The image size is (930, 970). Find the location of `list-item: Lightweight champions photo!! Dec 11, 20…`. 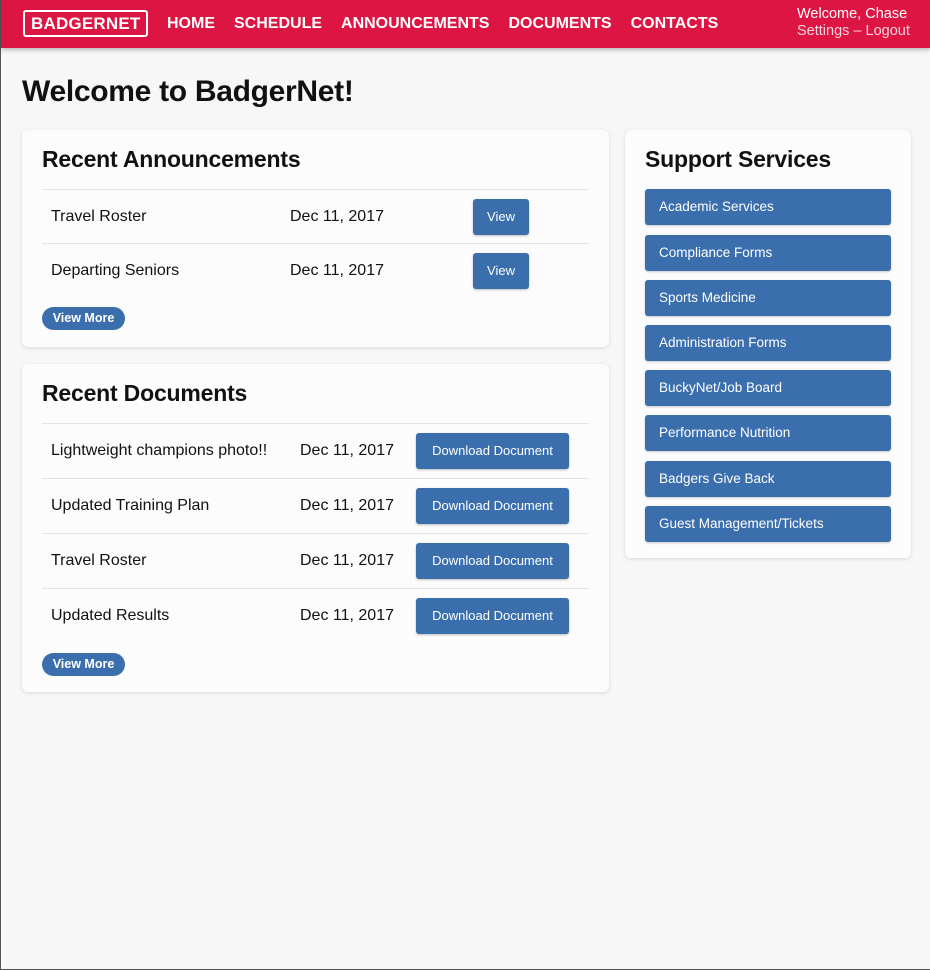

list-item: Lightweight champions photo!! Dec 11, 20… is located at coordinates (315, 450).